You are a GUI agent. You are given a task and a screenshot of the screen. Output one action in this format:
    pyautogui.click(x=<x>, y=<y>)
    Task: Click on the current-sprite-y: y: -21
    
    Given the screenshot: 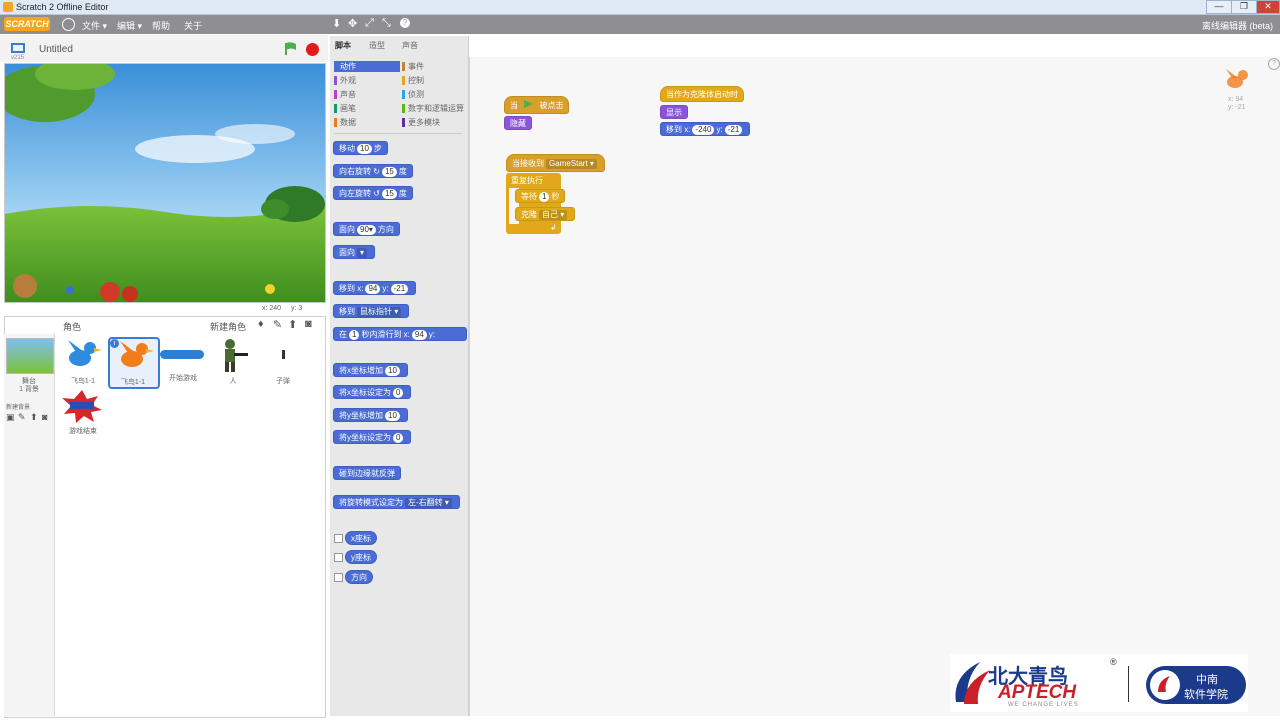 What is the action you would take?
    pyautogui.click(x=1237, y=107)
    